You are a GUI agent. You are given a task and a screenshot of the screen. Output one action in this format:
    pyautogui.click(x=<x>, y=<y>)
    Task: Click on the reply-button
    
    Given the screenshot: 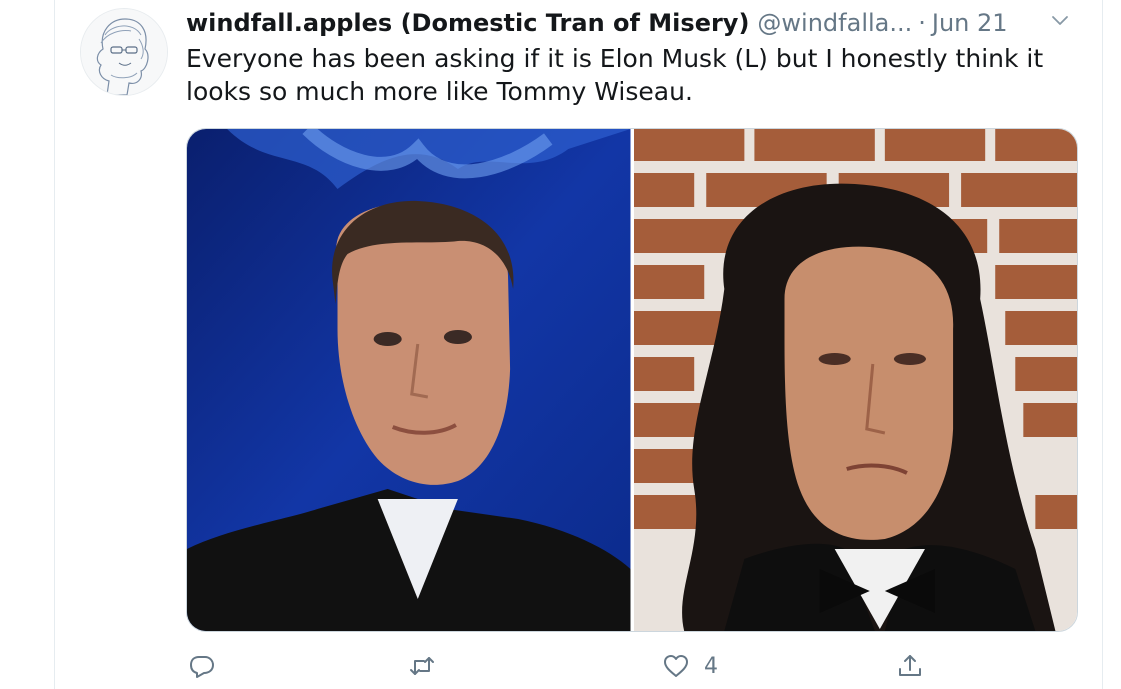 What is the action you would take?
    pyautogui.click(x=202, y=666)
    